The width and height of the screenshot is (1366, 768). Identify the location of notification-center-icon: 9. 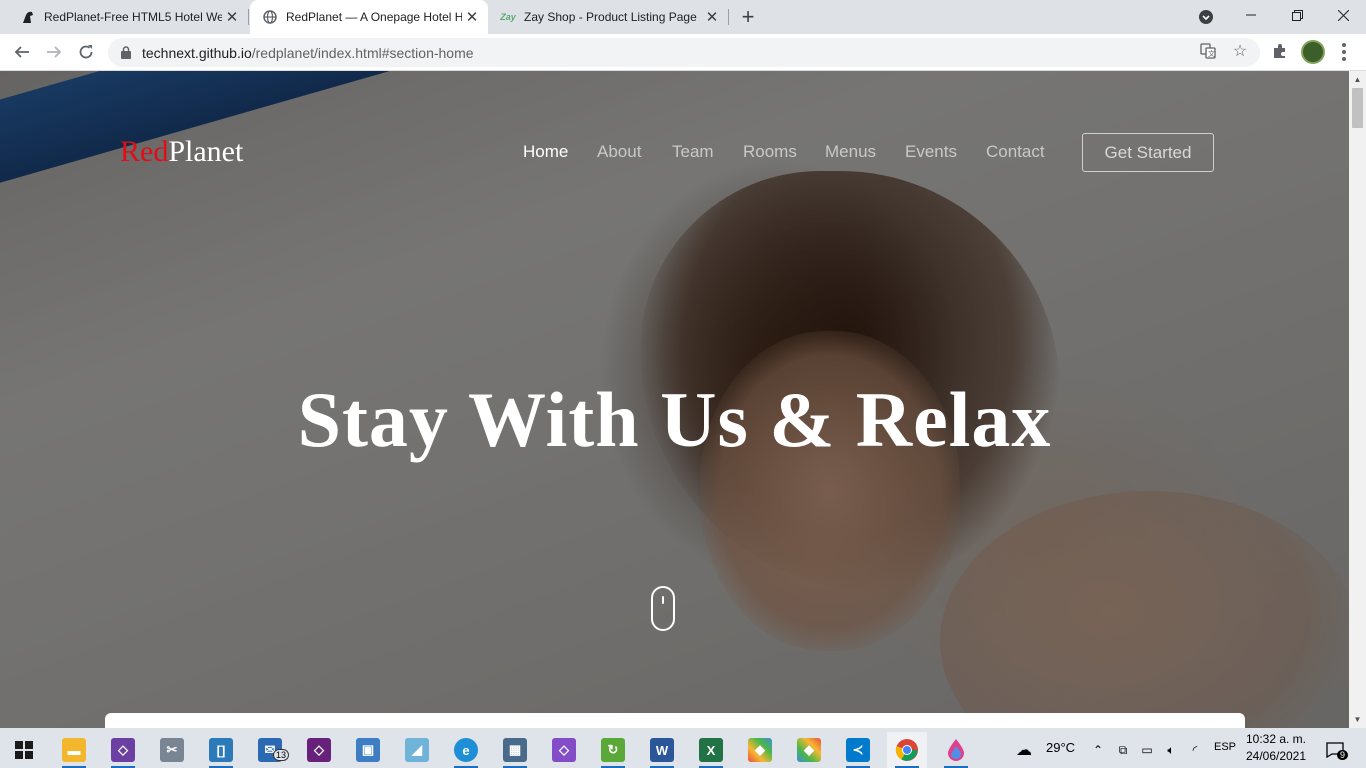
(1335, 750).